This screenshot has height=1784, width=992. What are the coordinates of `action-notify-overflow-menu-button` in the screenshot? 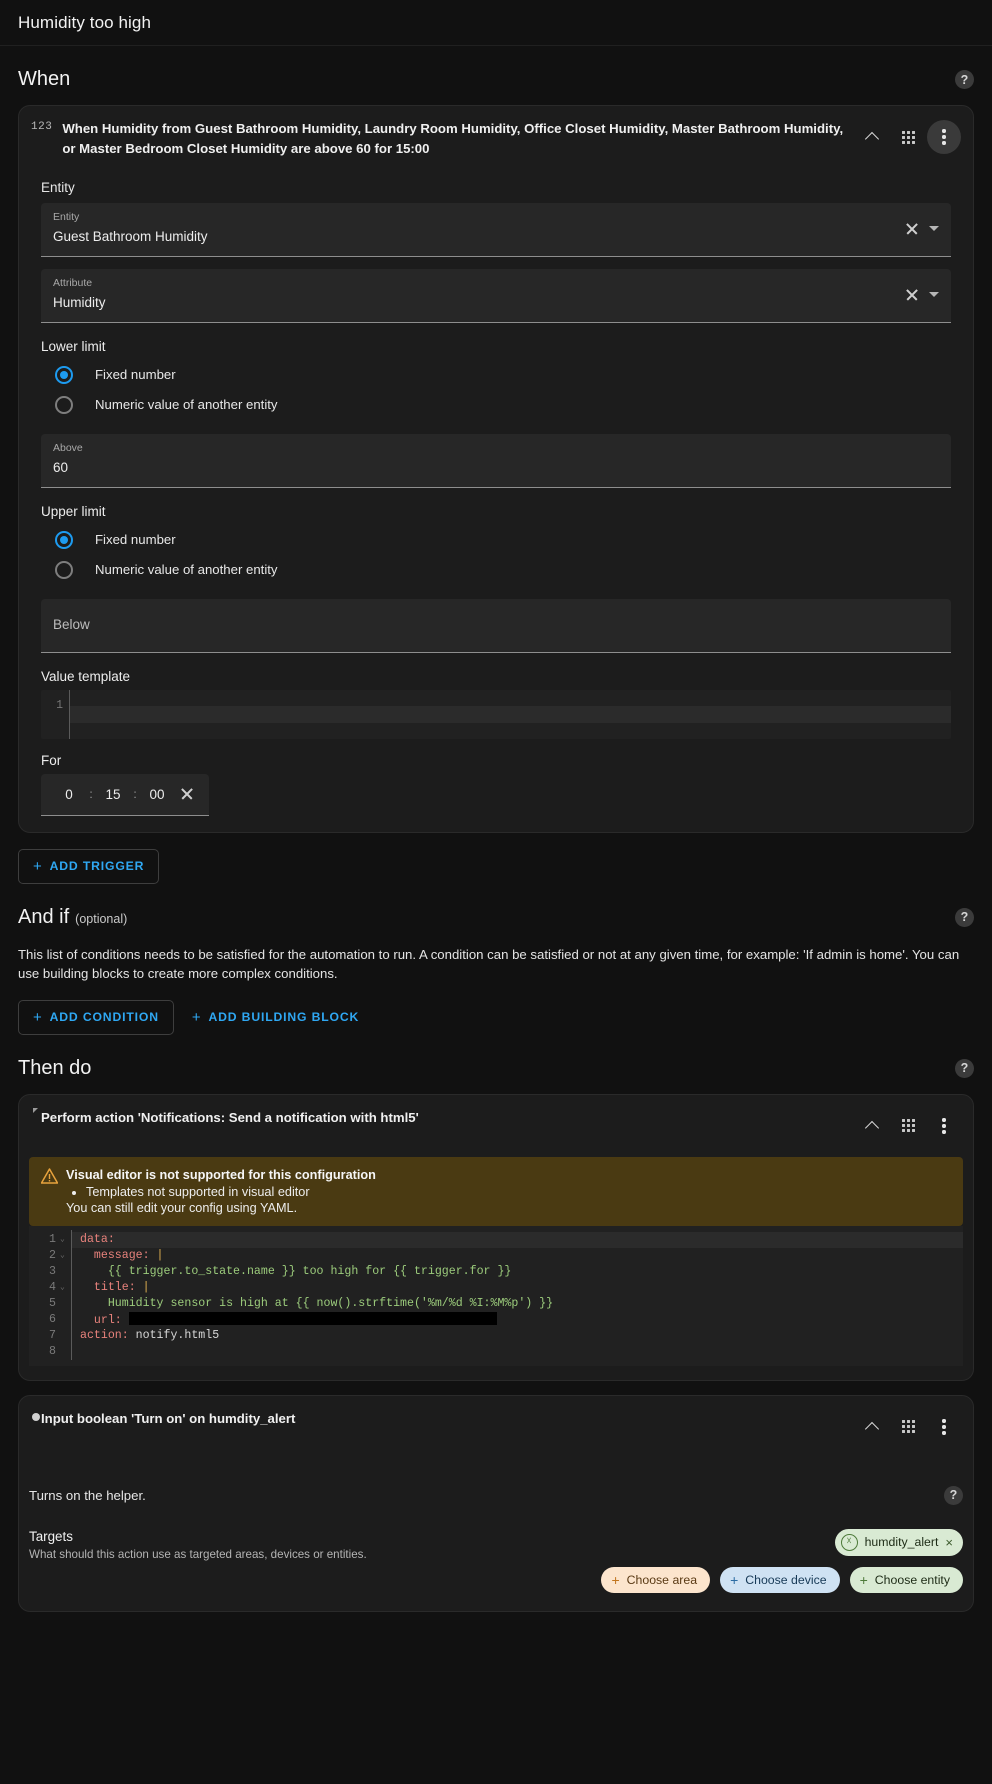 It's located at (944, 1126).